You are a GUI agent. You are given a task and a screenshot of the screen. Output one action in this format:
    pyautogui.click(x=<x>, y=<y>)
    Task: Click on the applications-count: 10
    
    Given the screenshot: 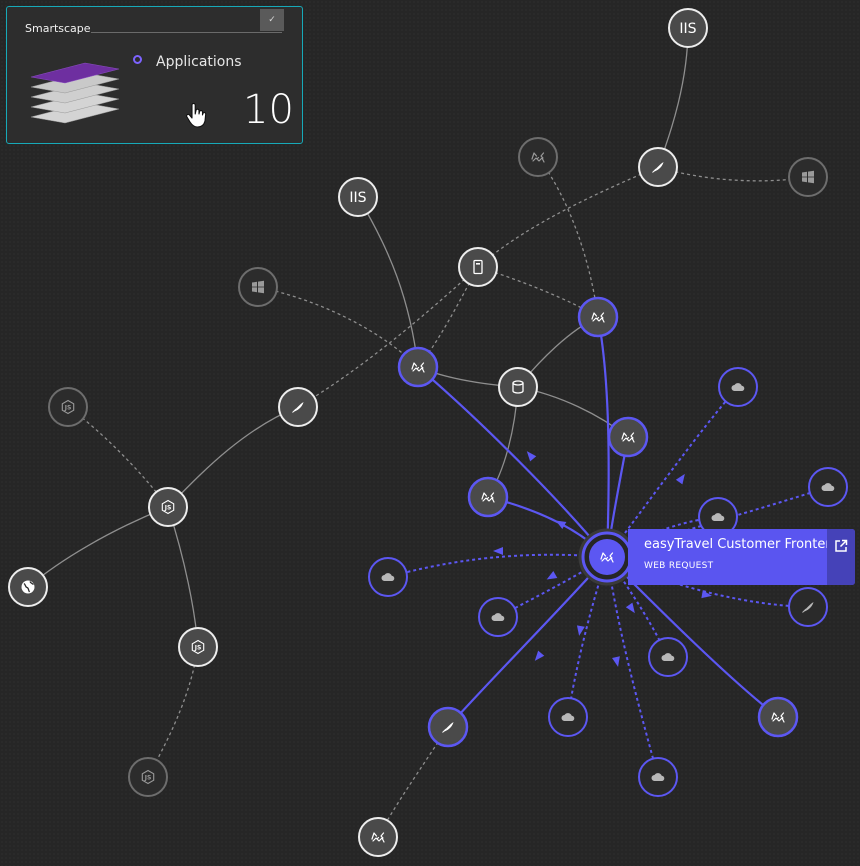 What is the action you would take?
    pyautogui.click(x=268, y=110)
    